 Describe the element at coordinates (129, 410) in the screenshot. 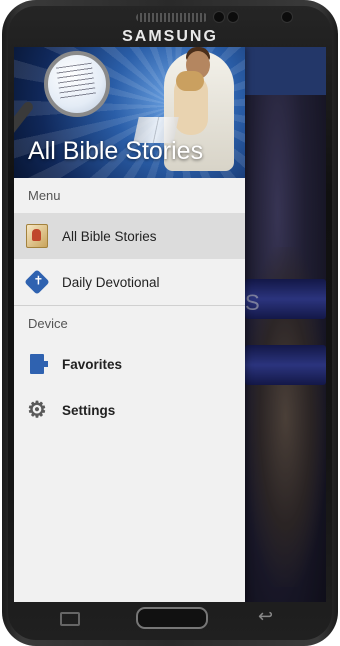

I see `nav-item-settings: ⚙ Settings` at that location.